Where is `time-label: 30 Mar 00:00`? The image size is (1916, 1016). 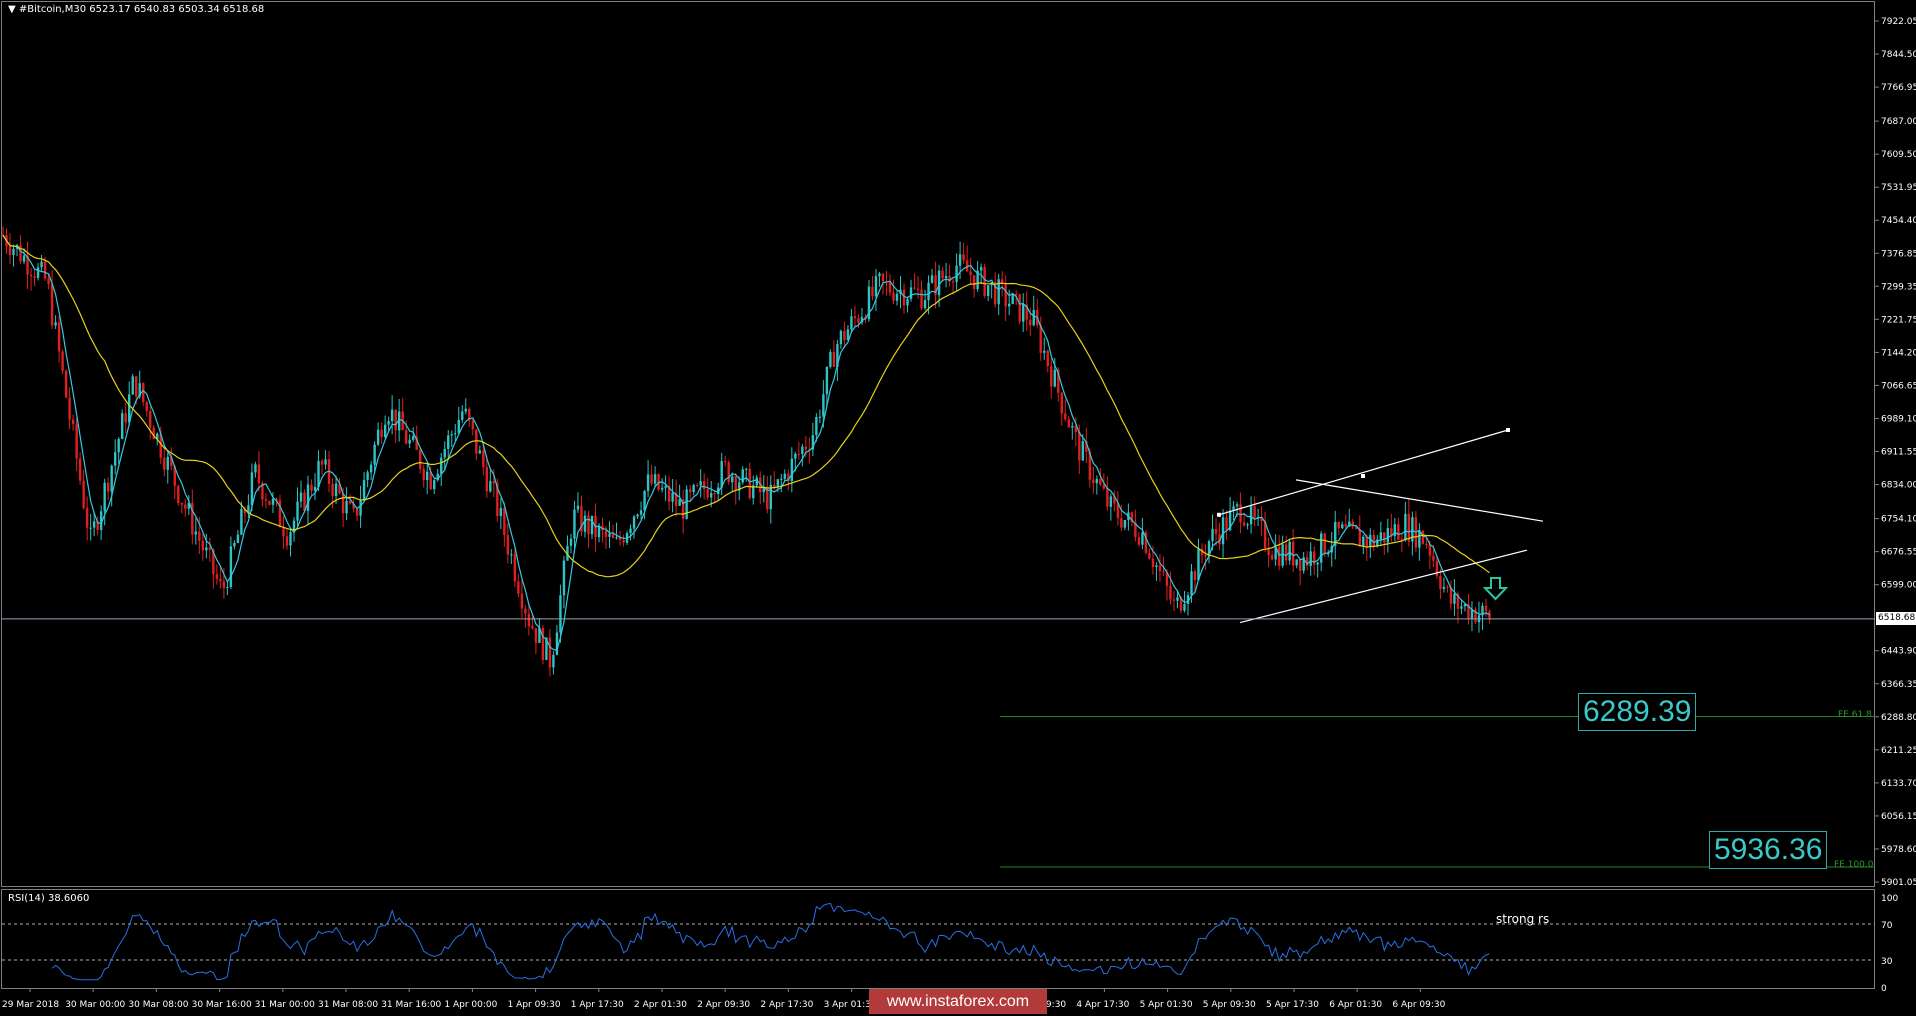 time-label: 30 Mar 00:00 is located at coordinates (95, 1005).